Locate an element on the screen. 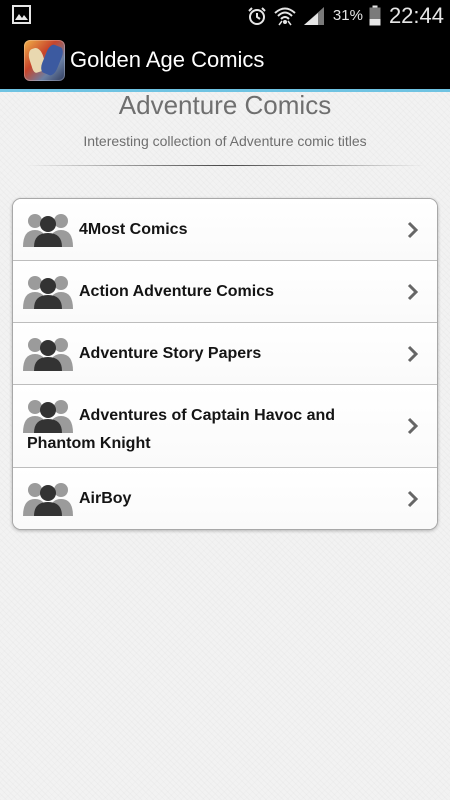 The width and height of the screenshot is (450, 800). signal-icon is located at coordinates (313, 15).